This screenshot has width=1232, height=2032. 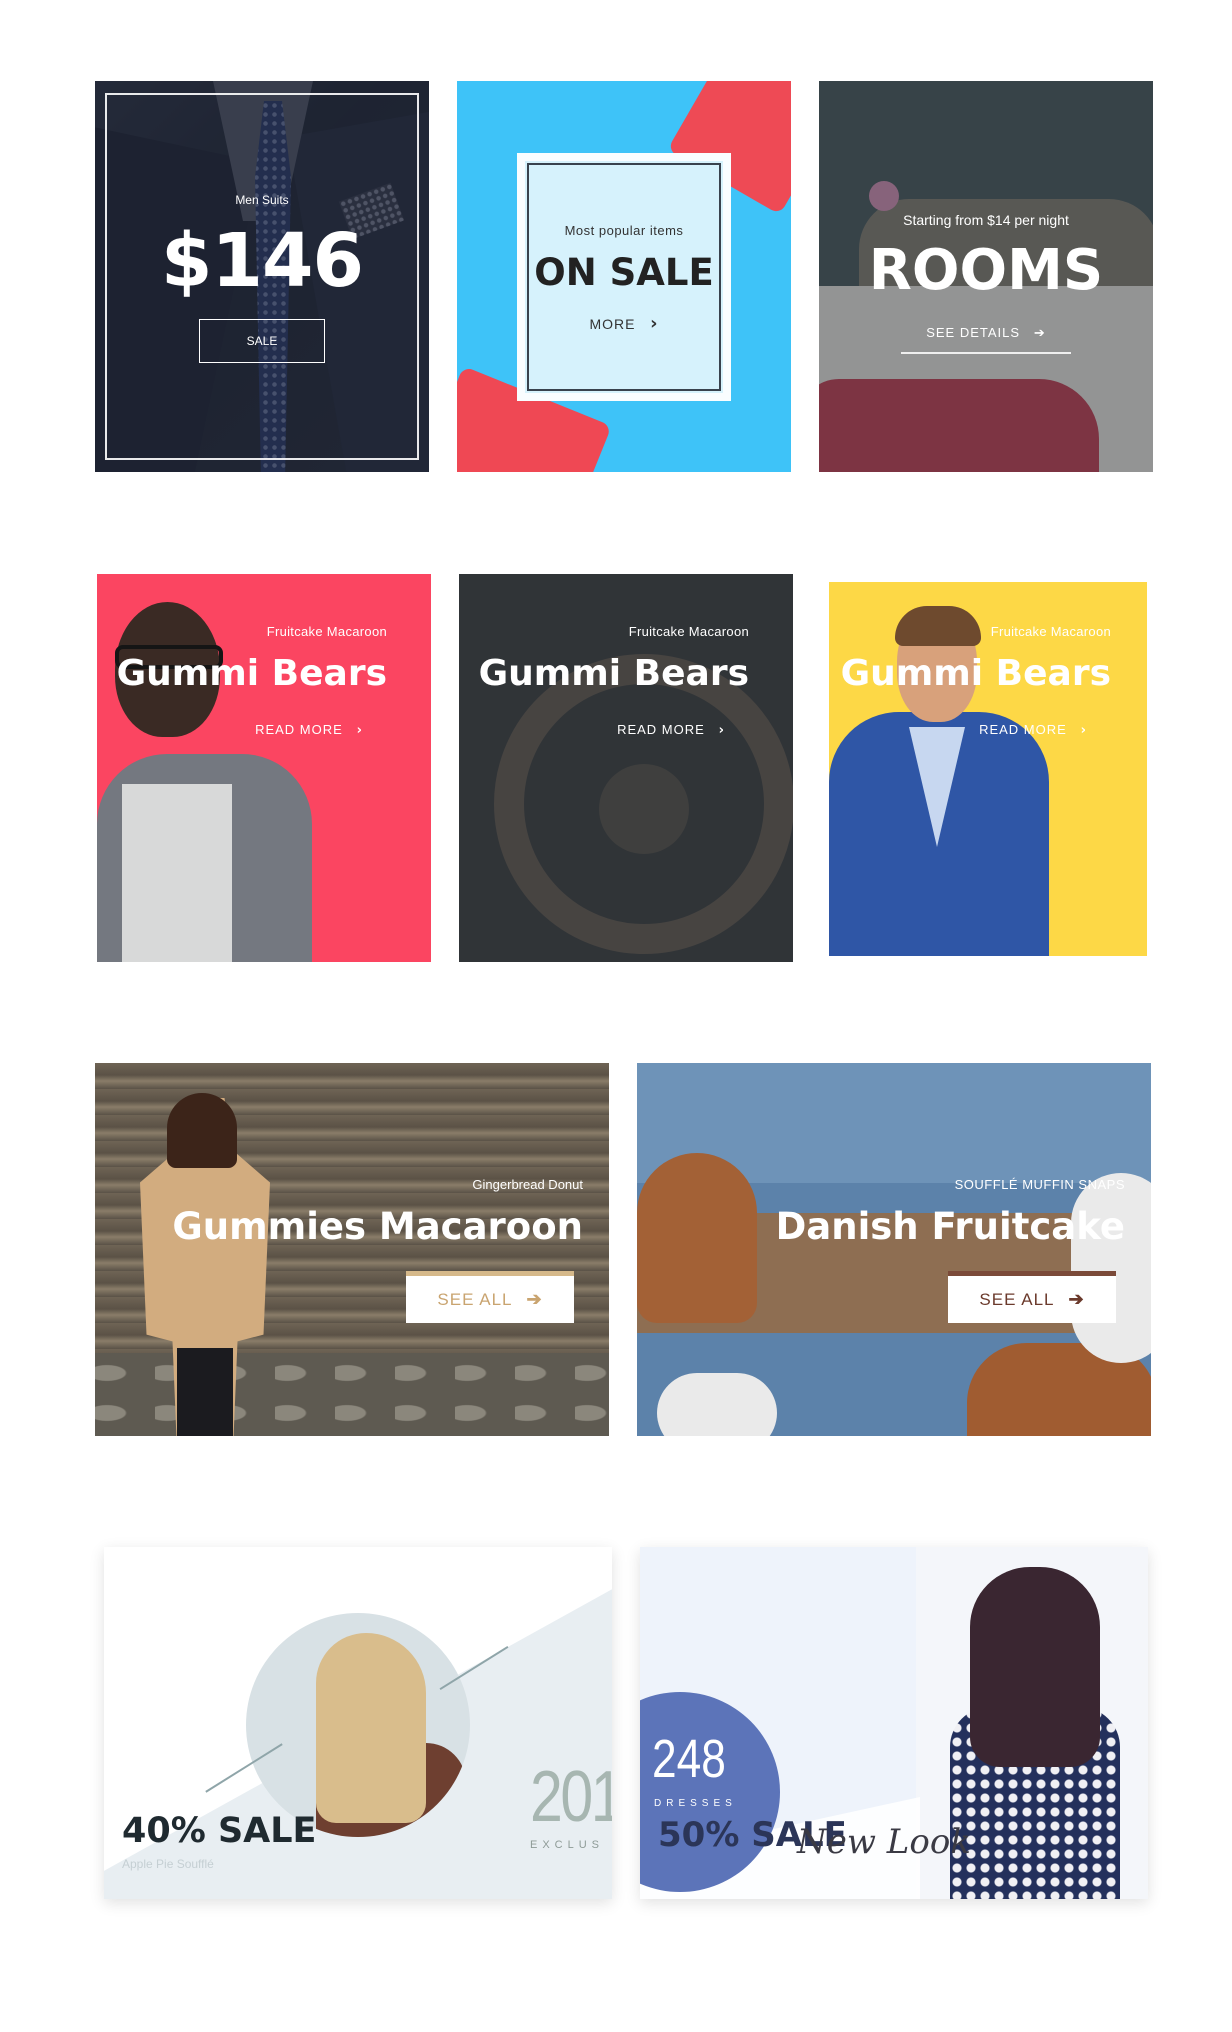 I want to click on card-subtitle: Most popular items, so click(x=624, y=230).